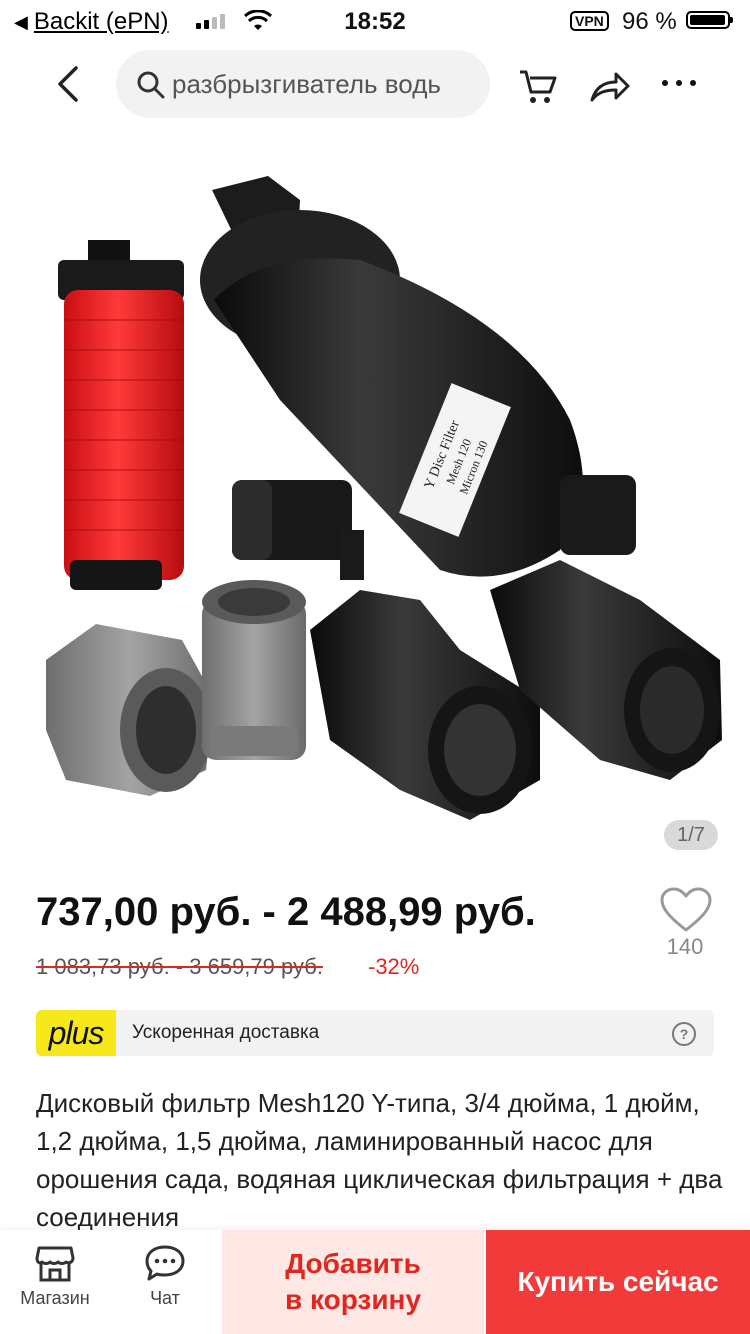 Image resolution: width=750 pixels, height=1334 pixels. Describe the element at coordinates (286, 912) in the screenshot. I see `price-range: 737,00 руб. - 2 488,99 руб.` at that location.